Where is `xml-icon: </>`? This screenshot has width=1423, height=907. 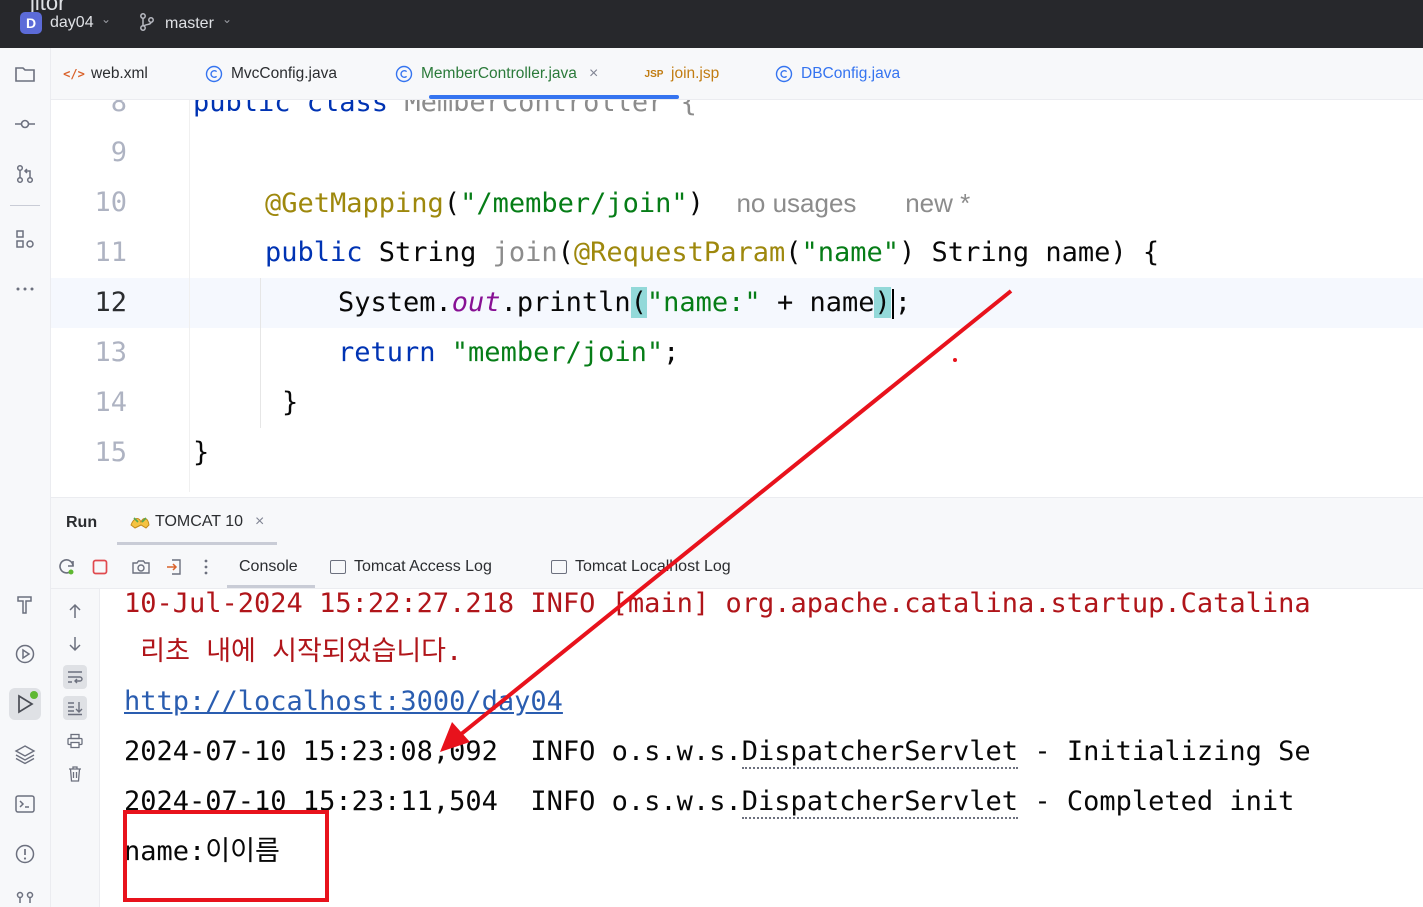 xml-icon: </> is located at coordinates (74, 74).